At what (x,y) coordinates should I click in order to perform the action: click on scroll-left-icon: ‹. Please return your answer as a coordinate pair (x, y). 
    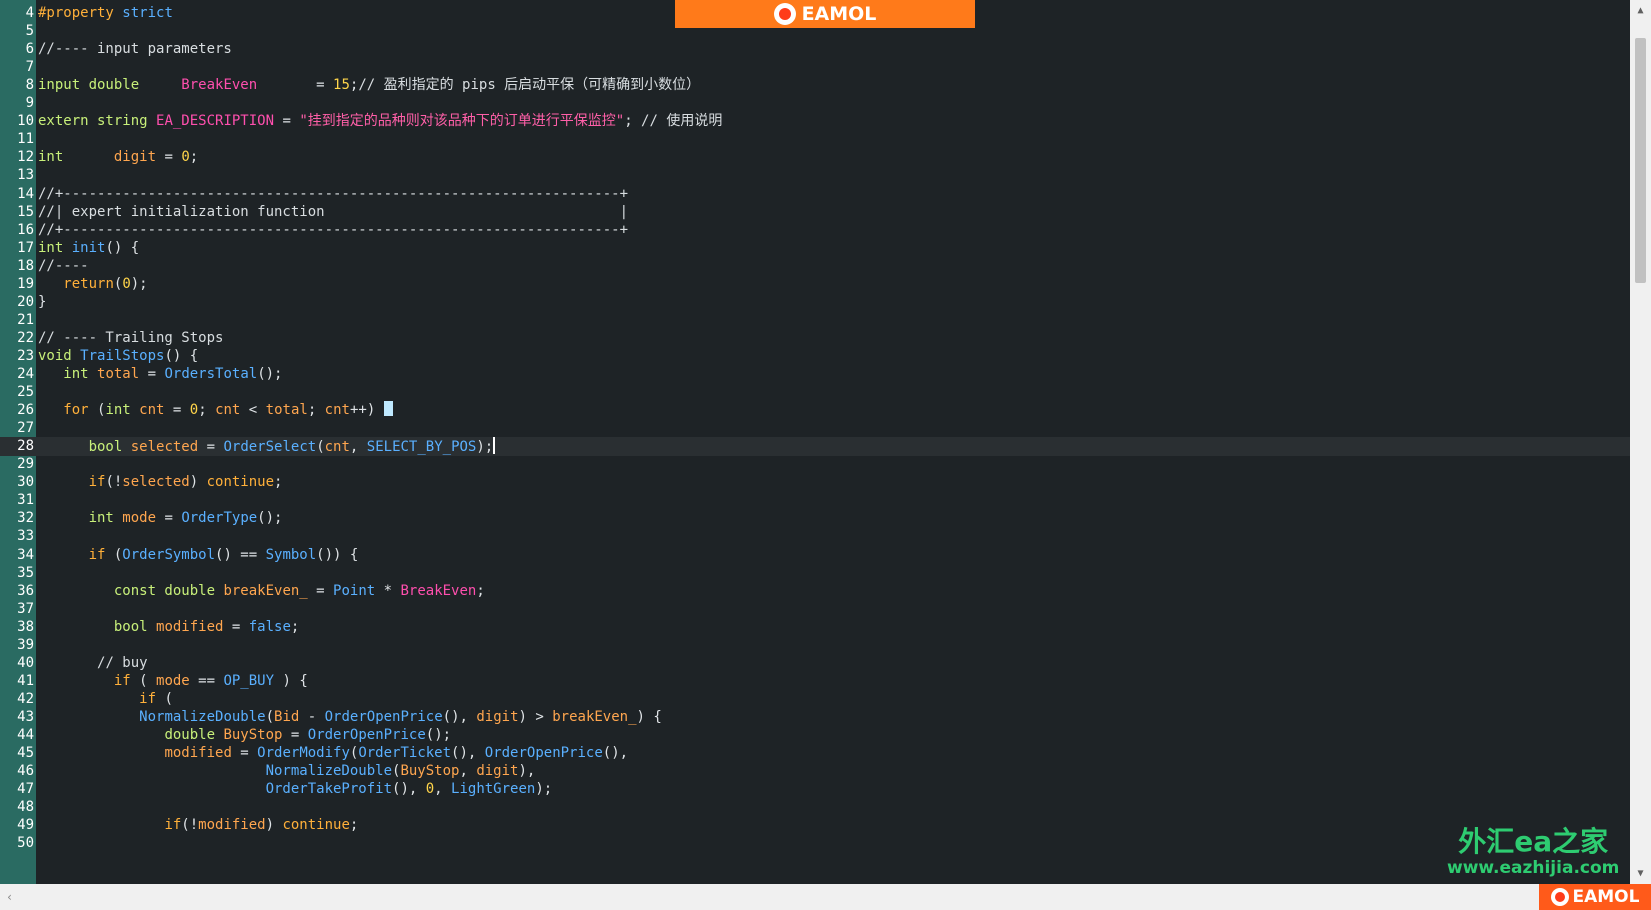
    Looking at the image, I should click on (9, 897).